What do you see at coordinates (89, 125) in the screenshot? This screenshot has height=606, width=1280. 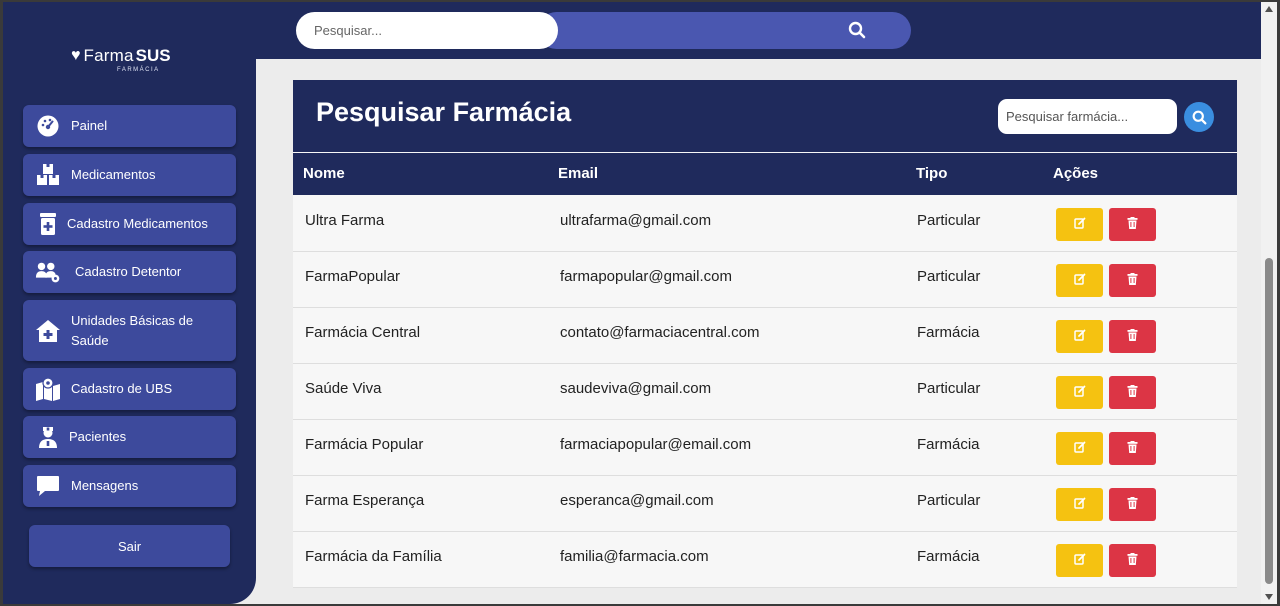 I see `sidebar-item-label: Painel` at bounding box center [89, 125].